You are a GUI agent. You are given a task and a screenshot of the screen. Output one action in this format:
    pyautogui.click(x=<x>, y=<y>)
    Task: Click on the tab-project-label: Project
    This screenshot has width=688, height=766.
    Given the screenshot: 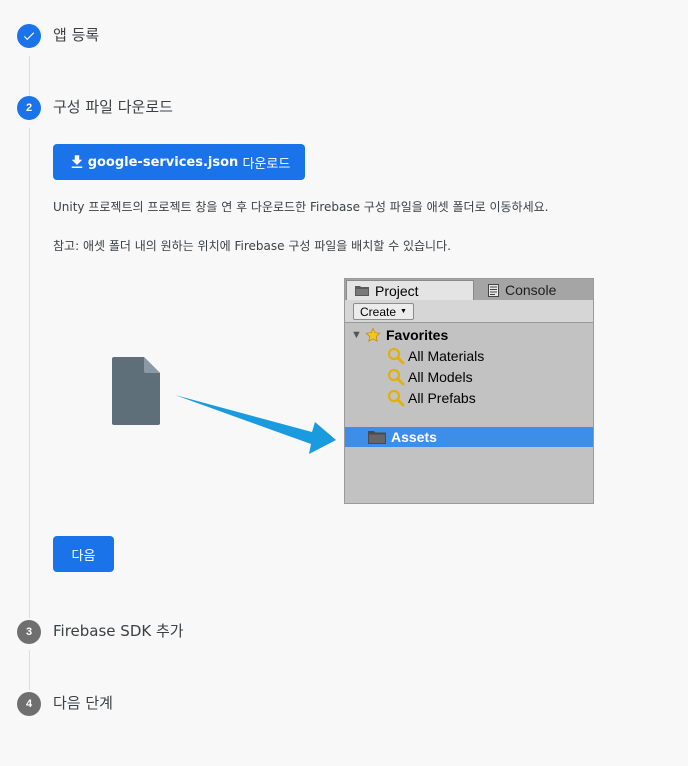 What is the action you would take?
    pyautogui.click(x=397, y=290)
    